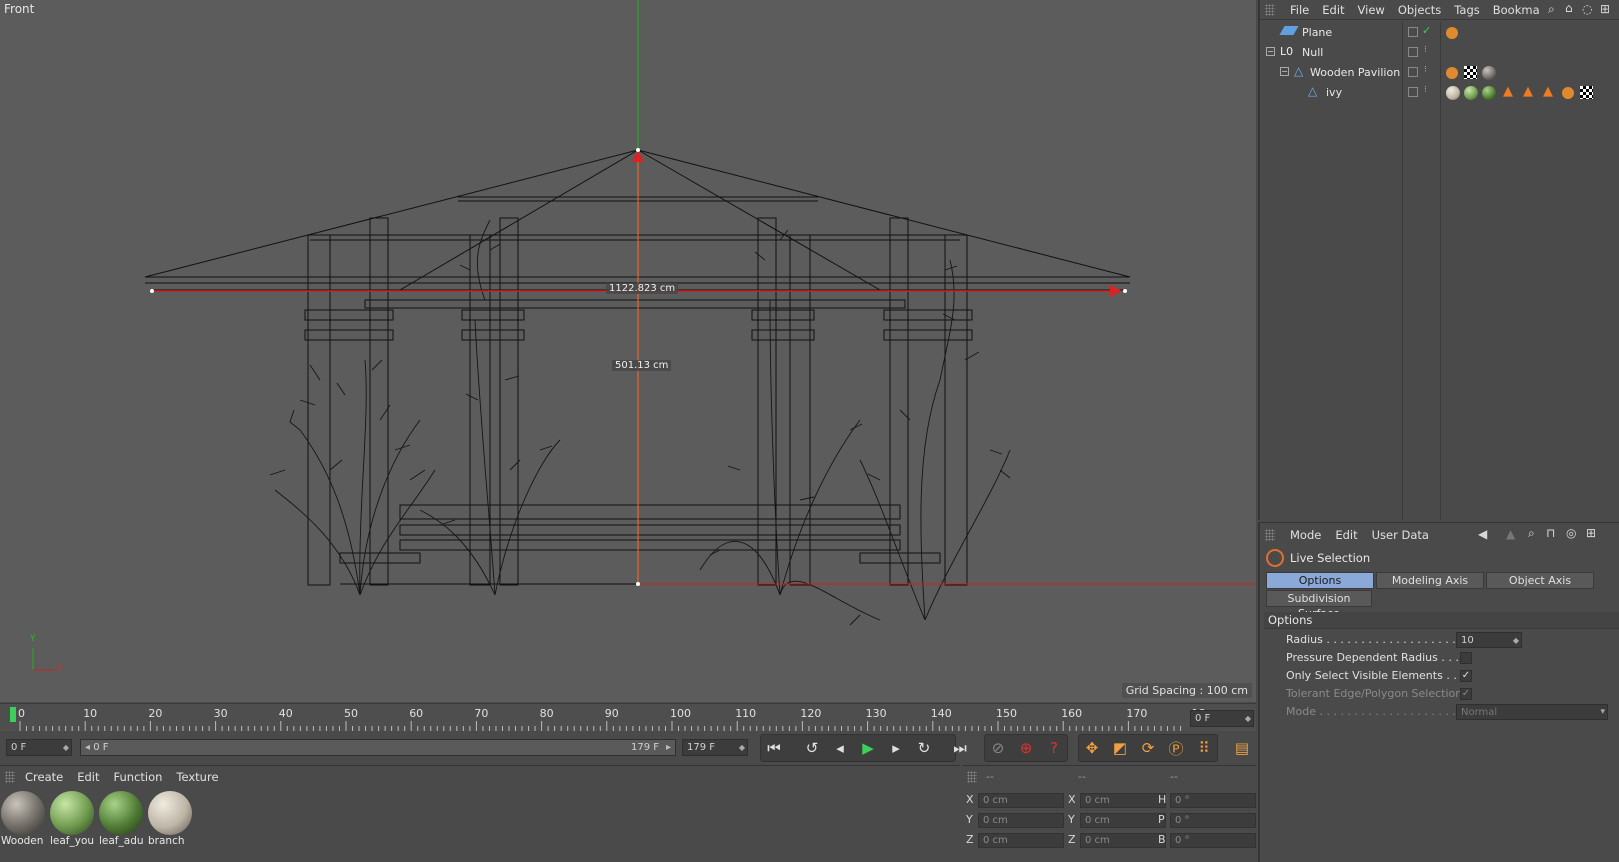  What do you see at coordinates (1550, 533) in the screenshot?
I see `lock-icon: ⊓` at bounding box center [1550, 533].